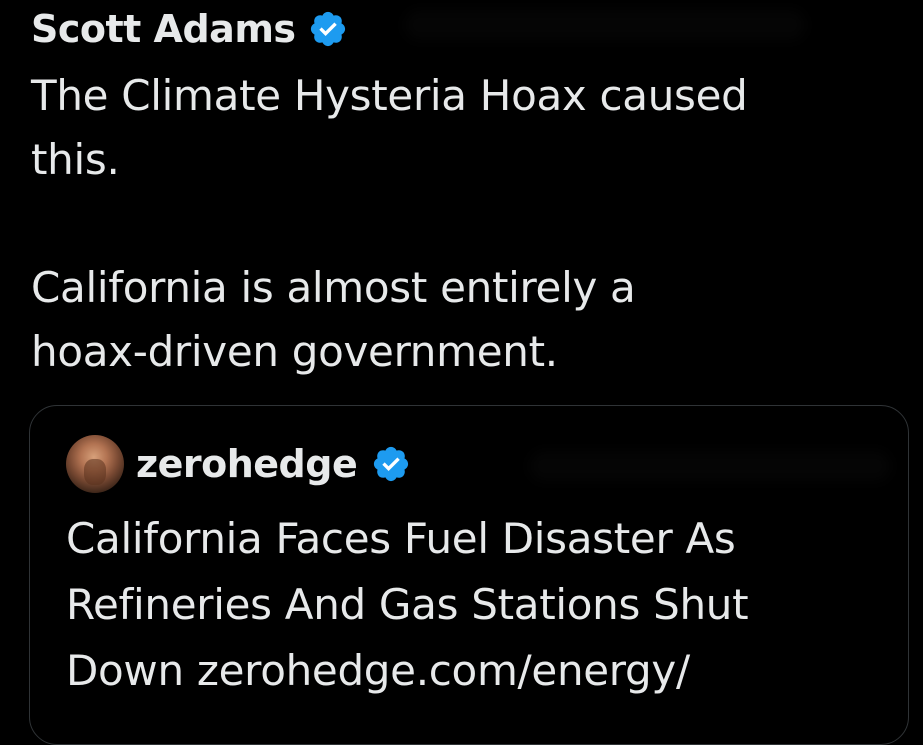 The width and height of the screenshot is (923, 745). I want to click on redacted-quoted-handle, so click(710, 466).